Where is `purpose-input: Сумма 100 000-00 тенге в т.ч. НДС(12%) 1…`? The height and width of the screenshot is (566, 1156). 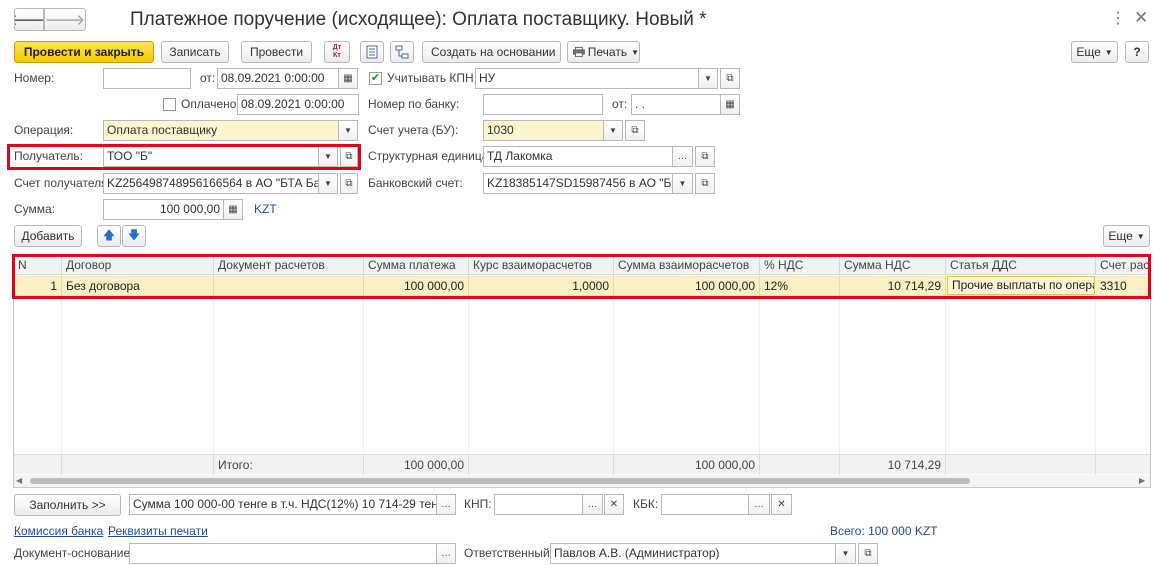
purpose-input: Сумма 100 000-00 тенге в т.ч. НДС(12%) 1… is located at coordinates (283, 504).